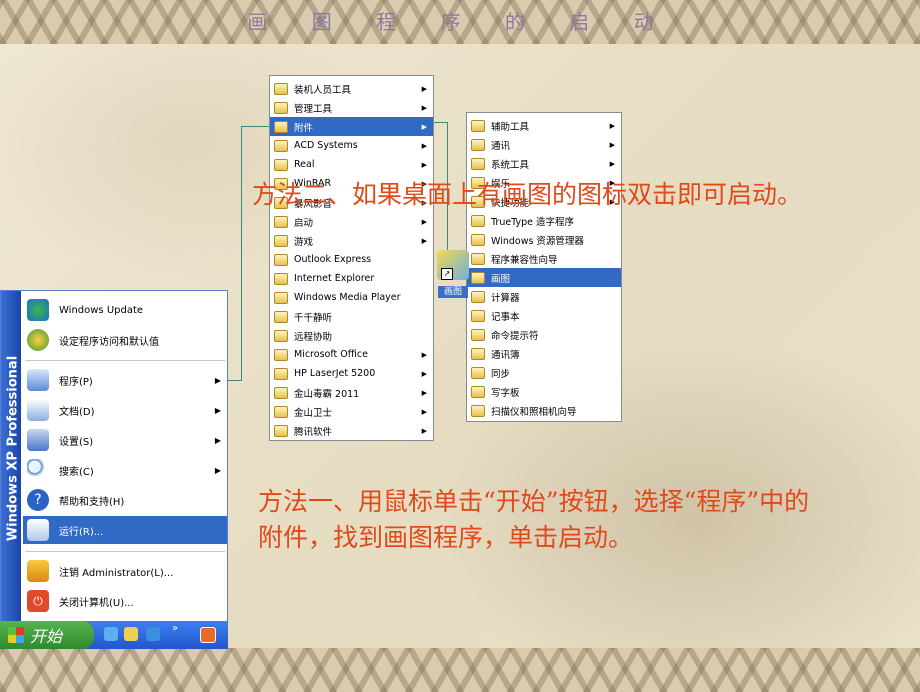 This screenshot has height=692, width=920. I want to click on start-item-search: 搜索(C) ▶, so click(125, 470).